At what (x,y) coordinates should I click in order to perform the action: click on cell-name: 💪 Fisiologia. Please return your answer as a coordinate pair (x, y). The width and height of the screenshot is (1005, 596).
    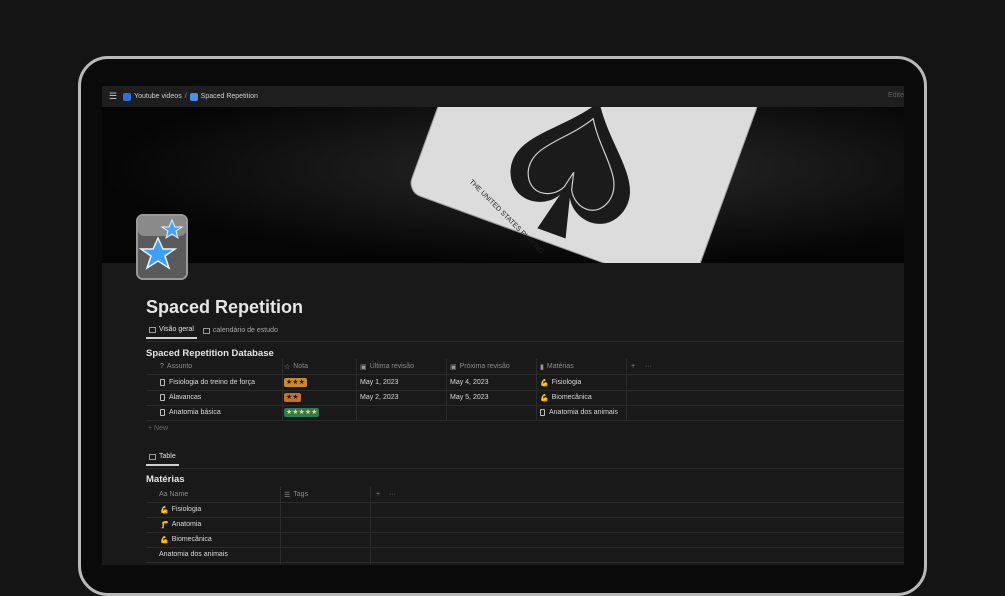
    Looking at the image, I should click on (220, 509).